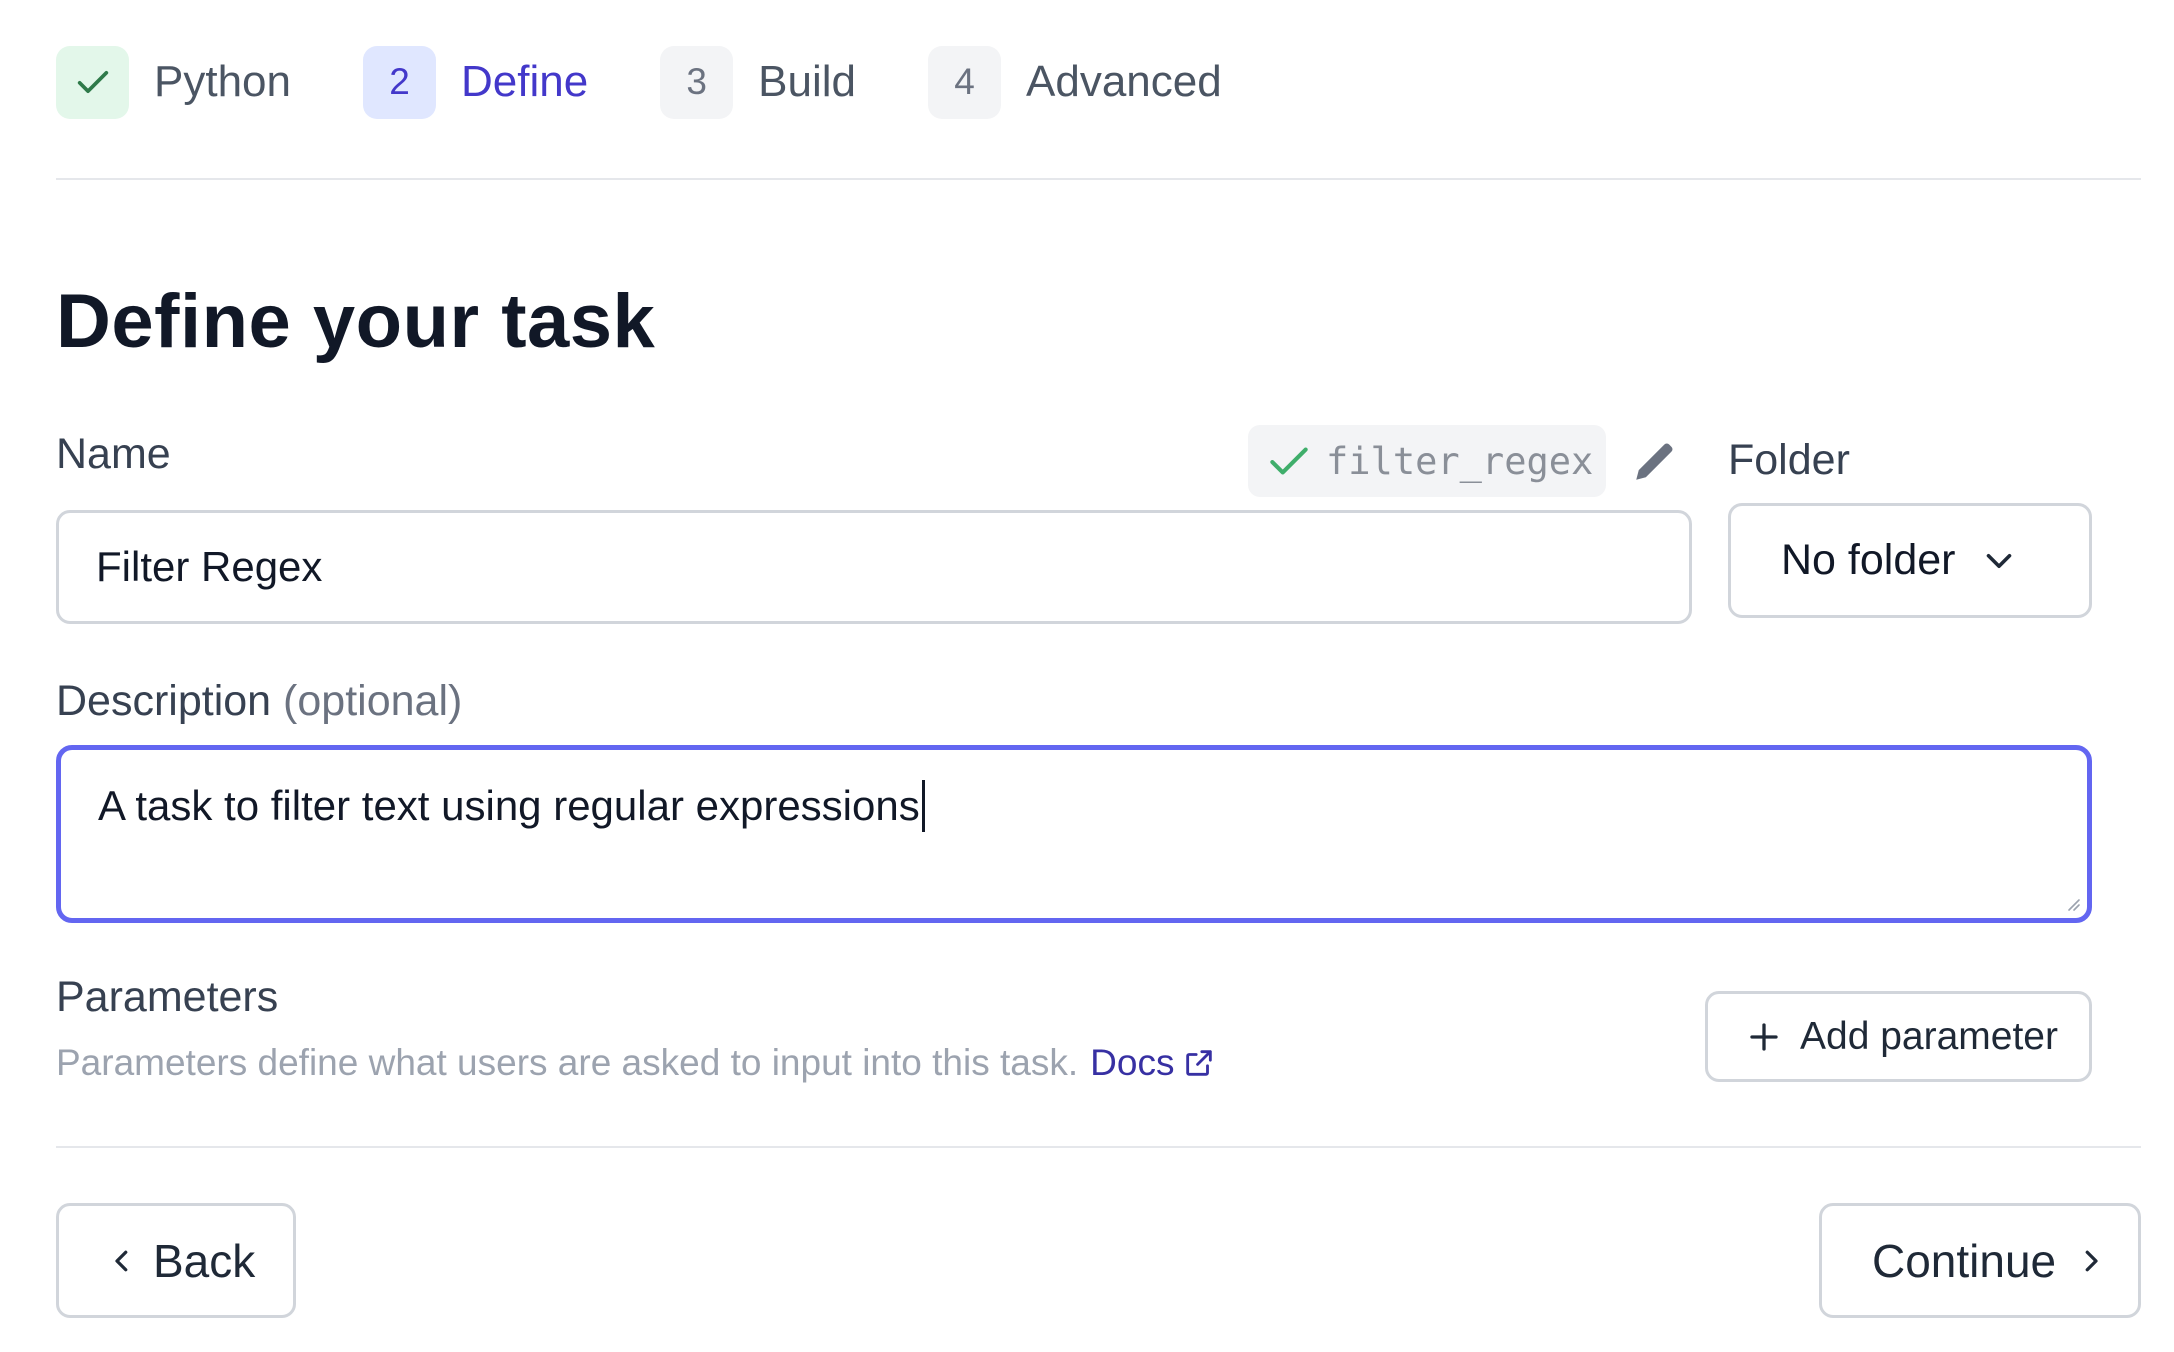 This screenshot has width=2174, height=1352. What do you see at coordinates (113, 454) in the screenshot?
I see `name-label: Name` at bounding box center [113, 454].